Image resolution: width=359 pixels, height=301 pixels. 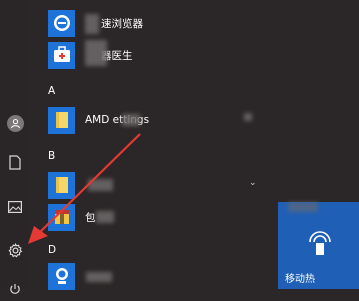 What do you see at coordinates (90, 217) in the screenshot?
I see `app-label: 包` at bounding box center [90, 217].